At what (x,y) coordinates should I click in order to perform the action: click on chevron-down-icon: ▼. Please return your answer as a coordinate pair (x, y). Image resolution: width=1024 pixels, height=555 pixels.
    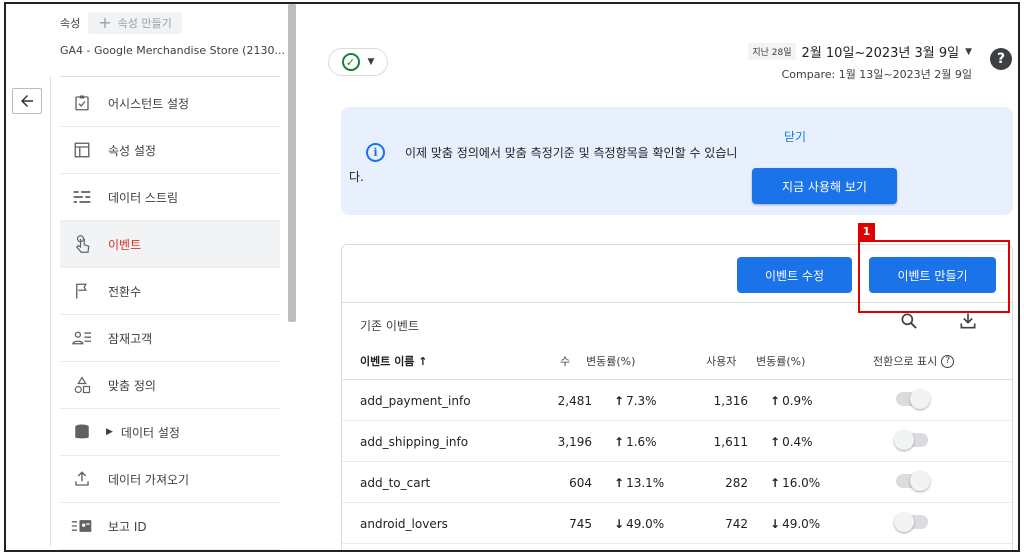
    Looking at the image, I should click on (371, 62).